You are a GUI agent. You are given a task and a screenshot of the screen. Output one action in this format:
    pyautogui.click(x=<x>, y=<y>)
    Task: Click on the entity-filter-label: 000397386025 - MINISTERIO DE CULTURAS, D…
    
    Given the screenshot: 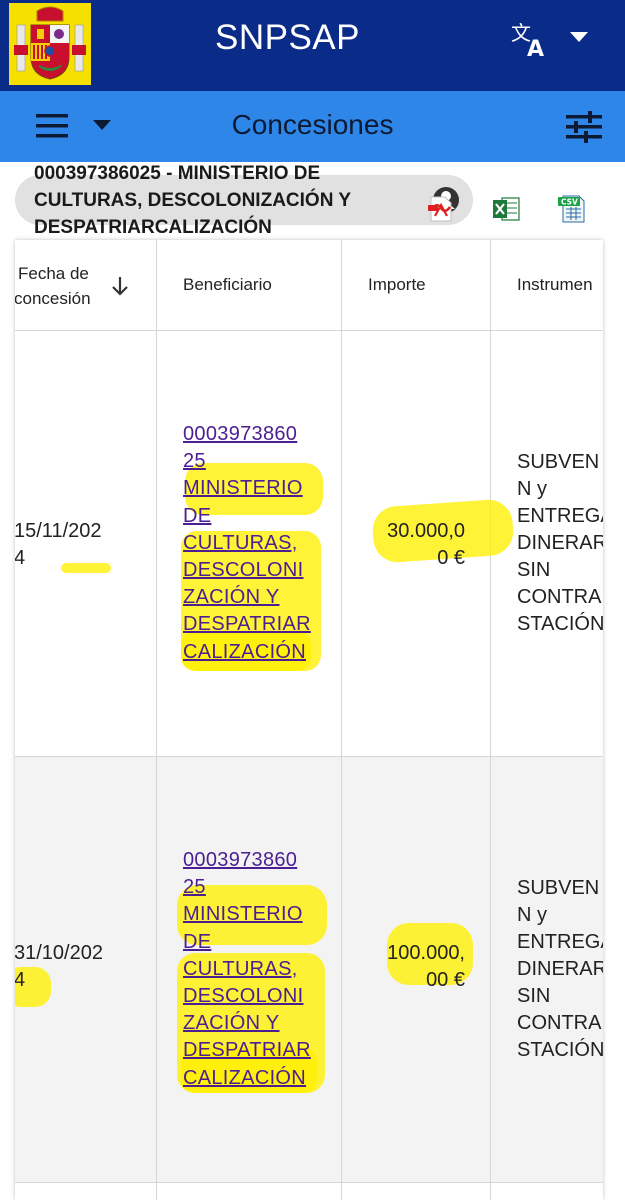 What is the action you would take?
    pyautogui.click(x=193, y=200)
    